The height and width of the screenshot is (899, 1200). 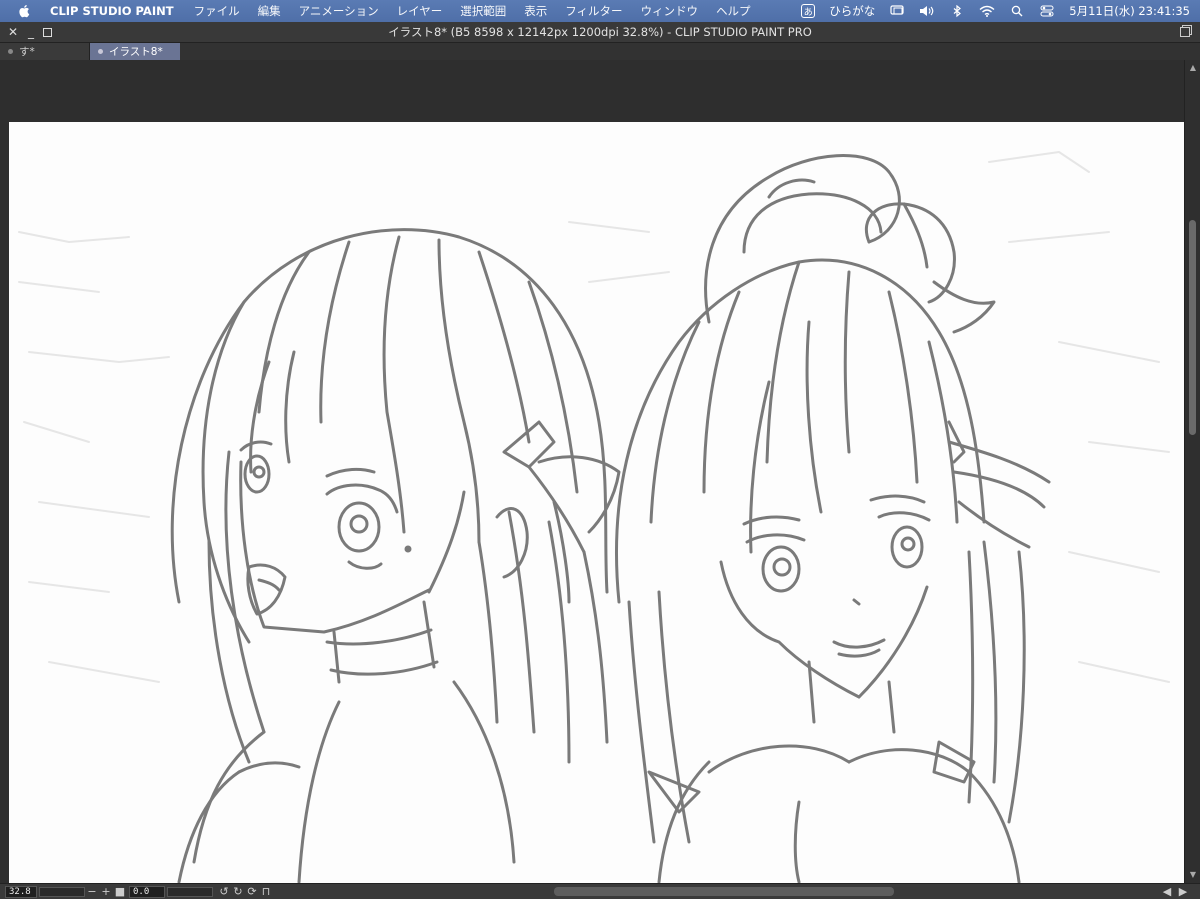 What do you see at coordinates (269, 11) in the screenshot?
I see `menu-edit: 編集` at bounding box center [269, 11].